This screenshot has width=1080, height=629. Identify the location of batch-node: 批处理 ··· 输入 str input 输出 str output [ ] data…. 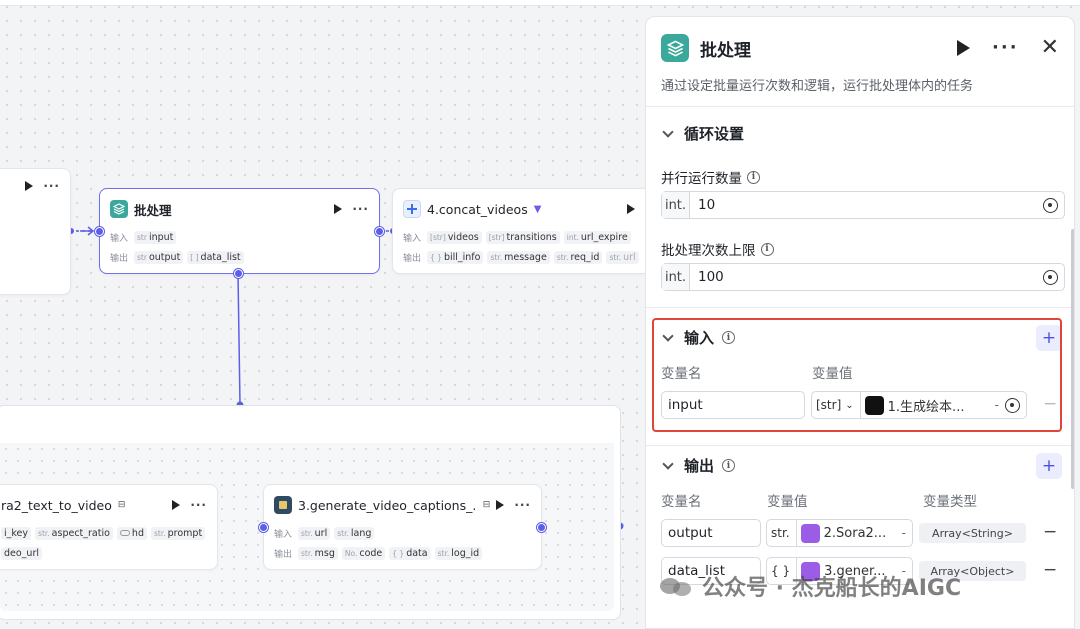
(239, 233).